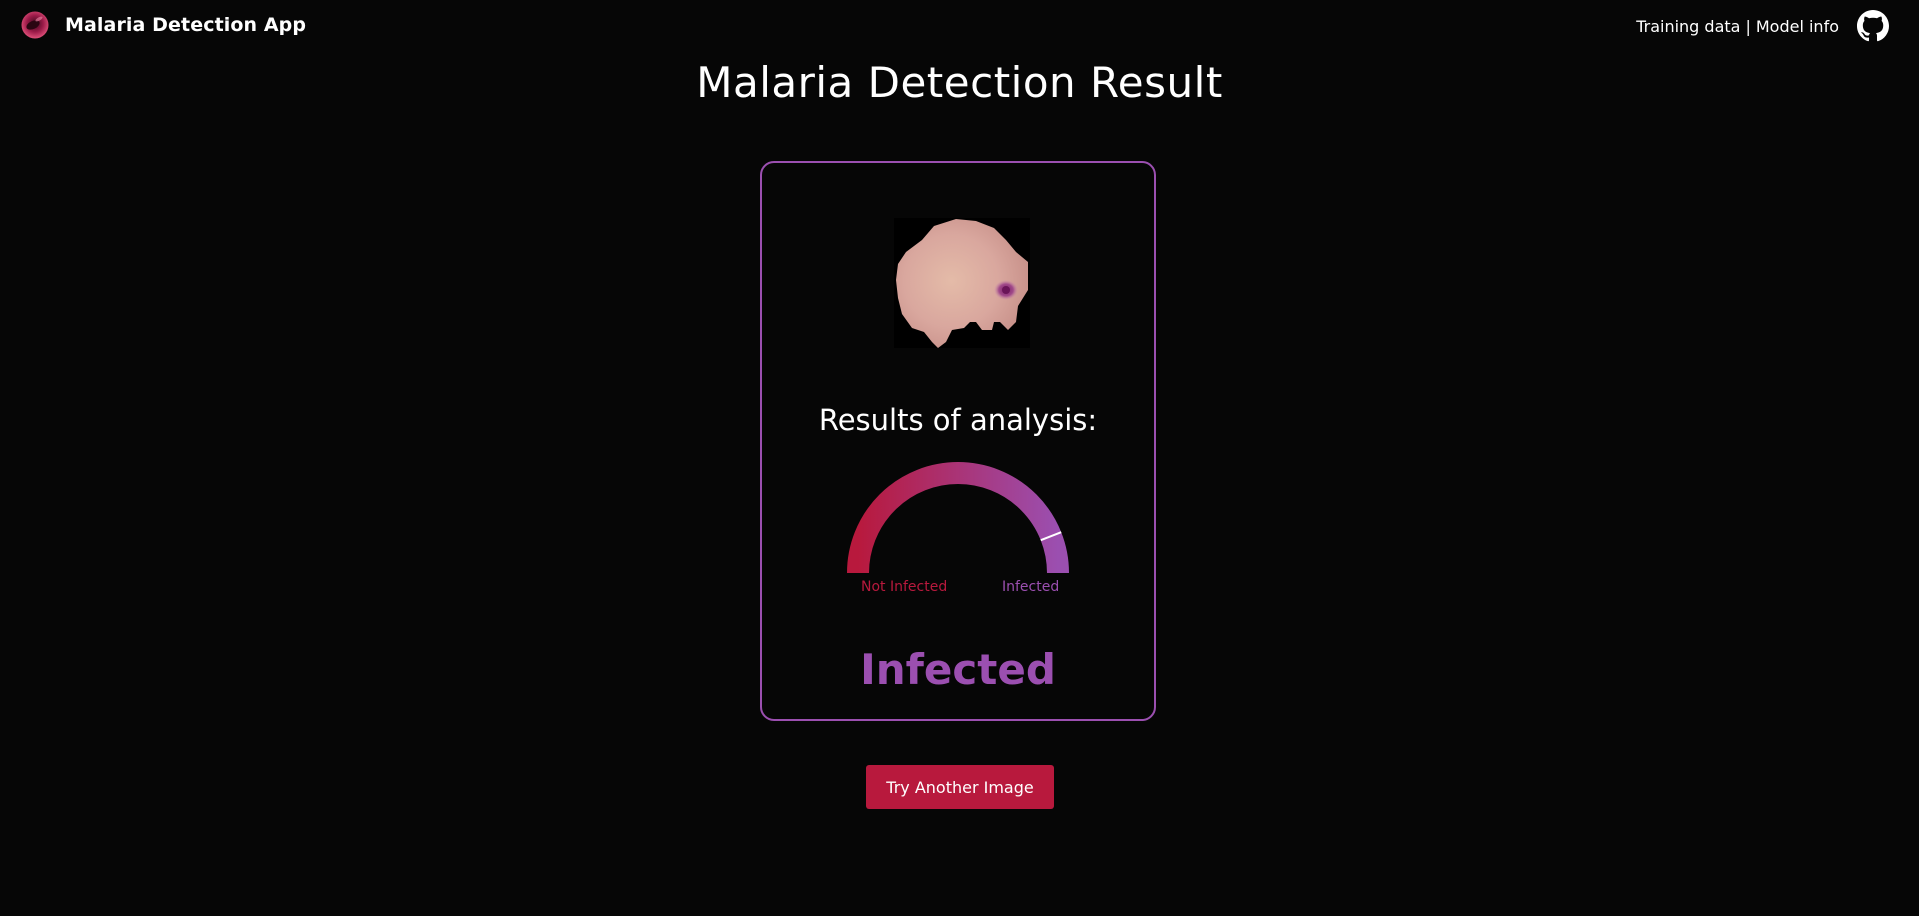 This screenshot has width=1919, height=916. What do you see at coordinates (958, 669) in the screenshot?
I see `verdict-text: Infected` at bounding box center [958, 669].